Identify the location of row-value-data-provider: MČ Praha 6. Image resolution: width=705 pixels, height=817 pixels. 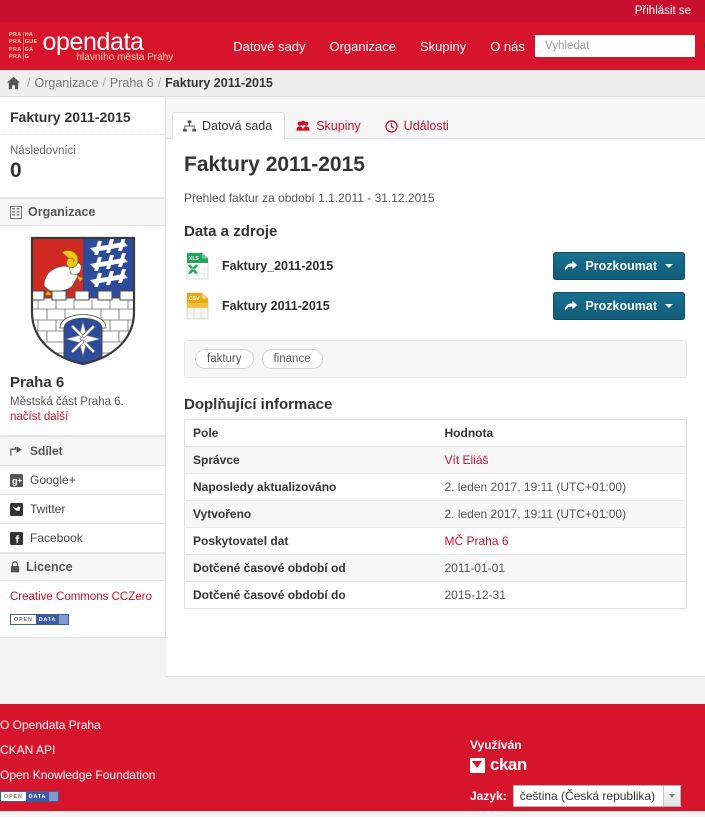
(561, 541).